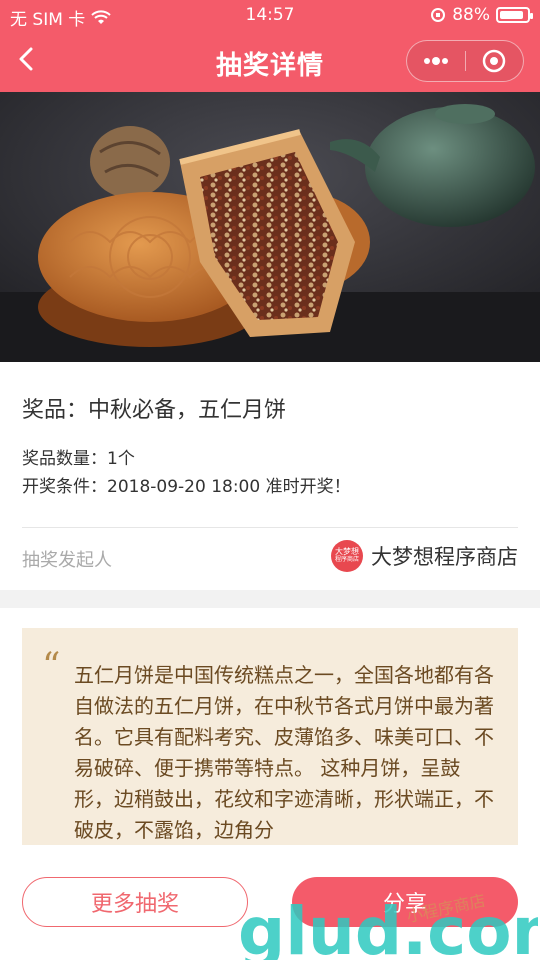  Describe the element at coordinates (154, 410) in the screenshot. I see `prize-title: 奖品：中秋必备，五仁月饼` at that location.